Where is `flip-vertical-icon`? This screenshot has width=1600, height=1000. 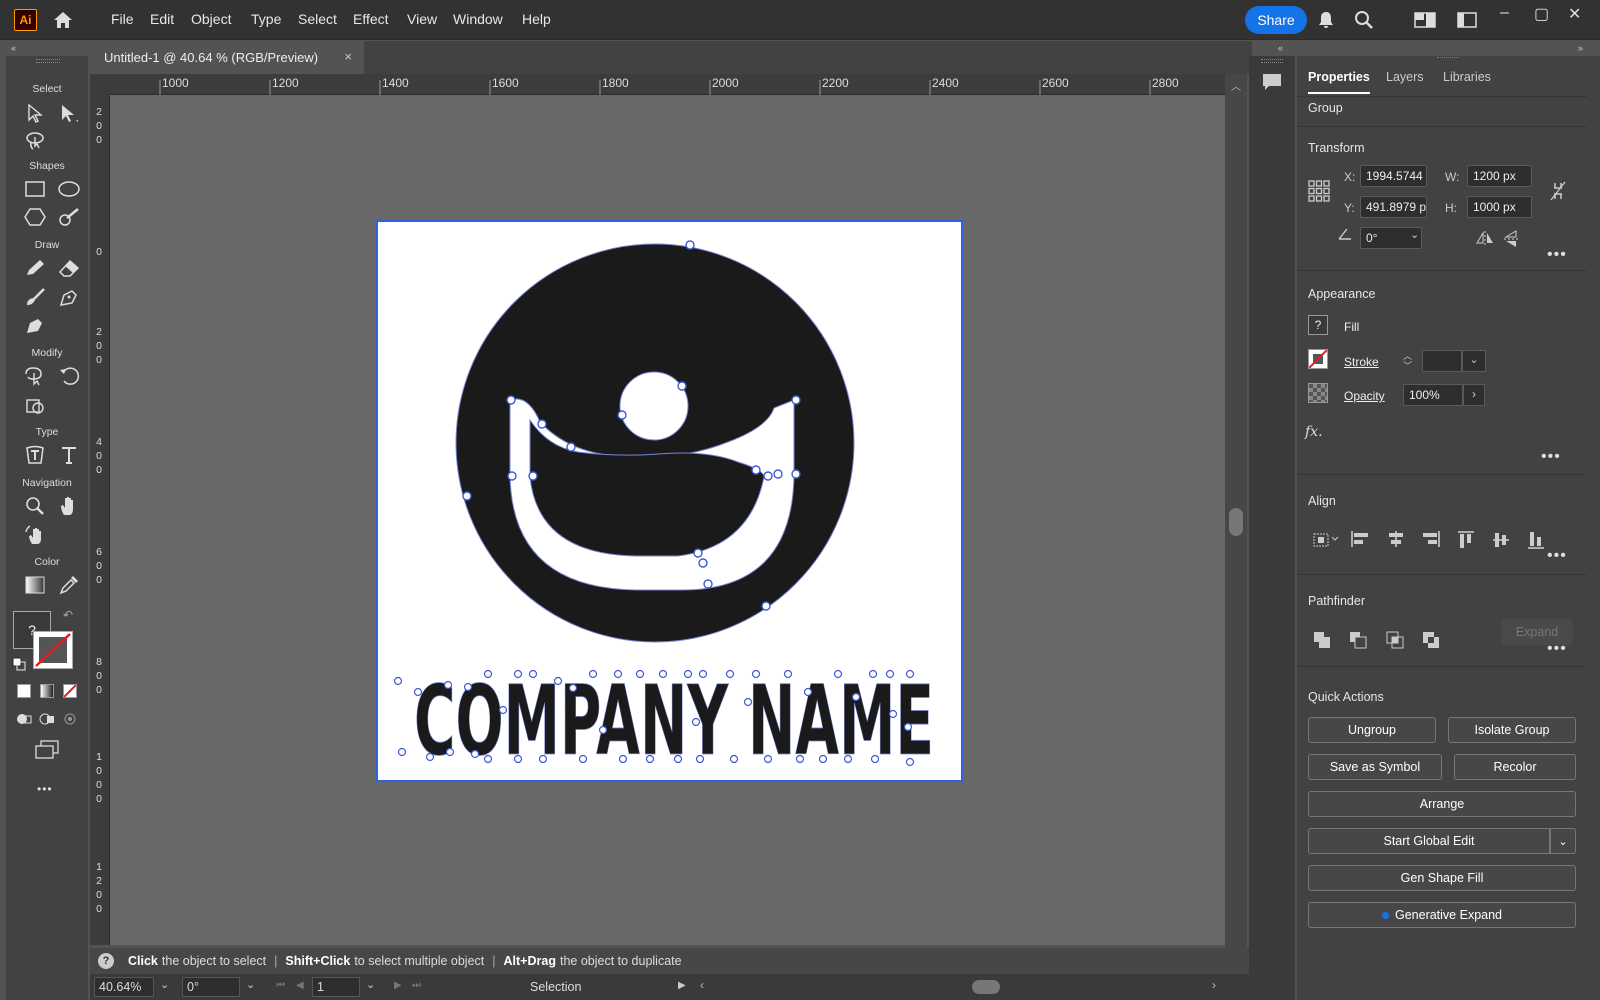 flip-vertical-icon is located at coordinates (1511, 240).